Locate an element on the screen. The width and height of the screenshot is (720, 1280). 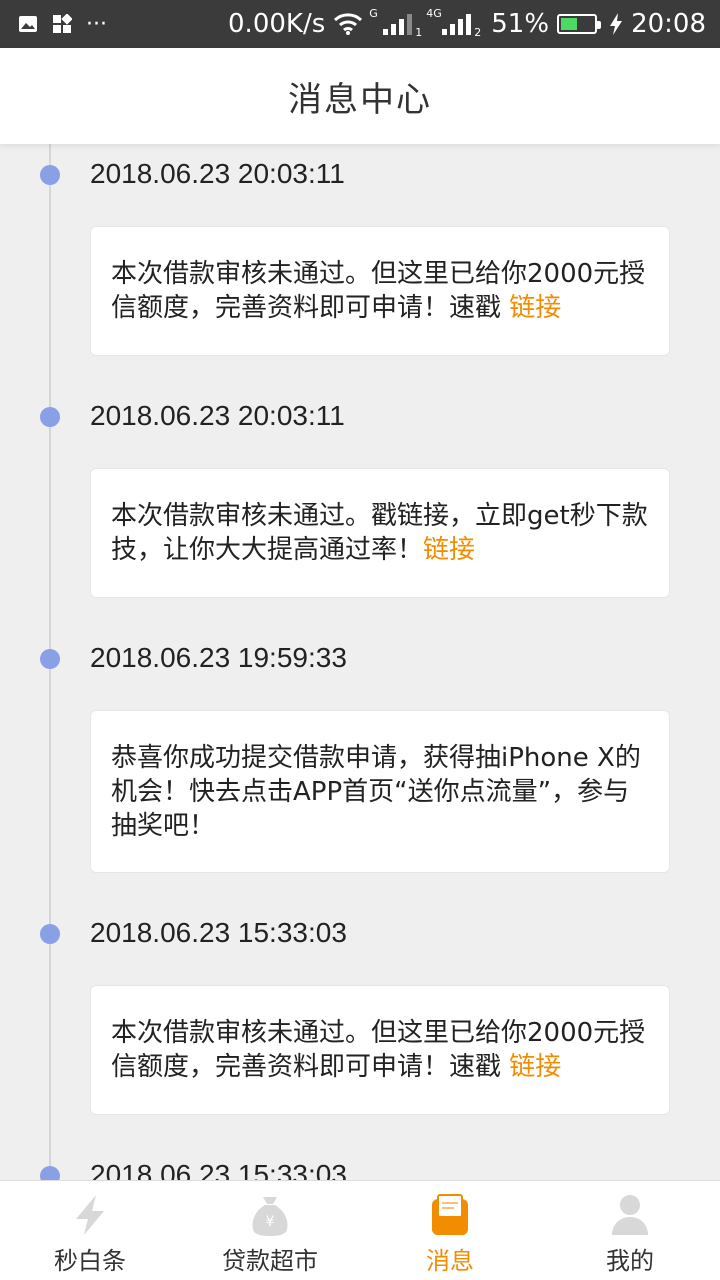
tab-label: 秒白条 is located at coordinates (90, 1261).